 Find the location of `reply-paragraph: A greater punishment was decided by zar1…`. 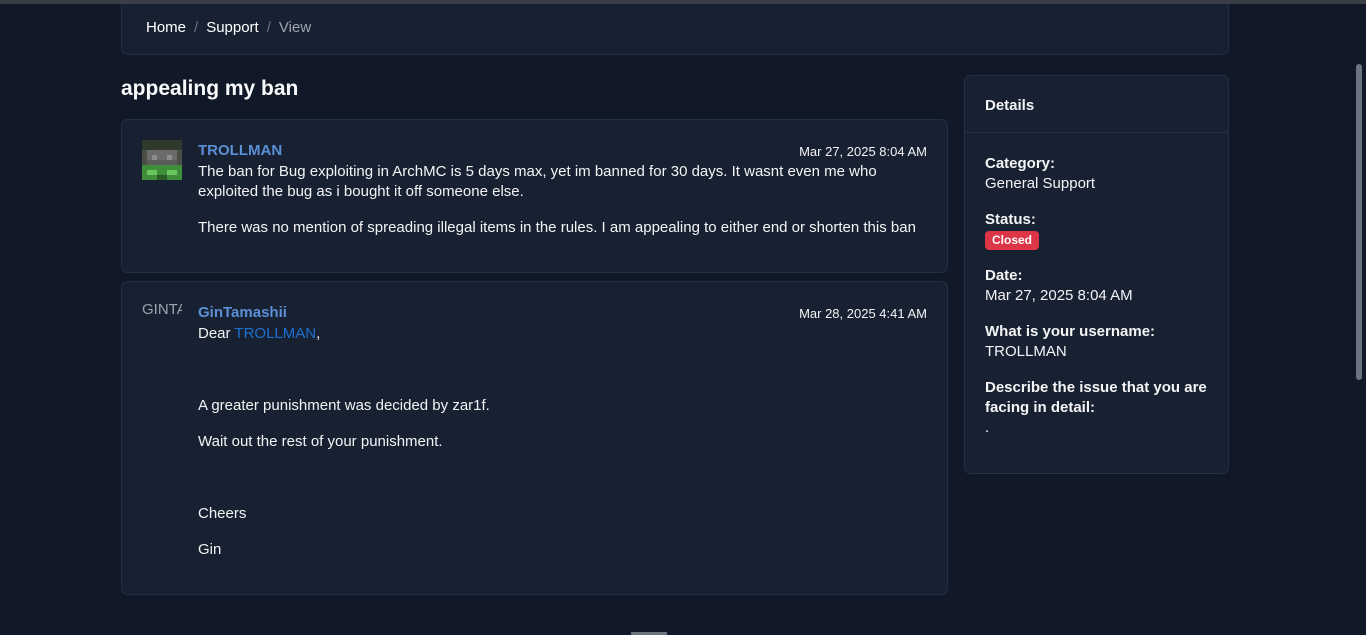

reply-paragraph: A greater punishment was decided by zar1… is located at coordinates (344, 405).